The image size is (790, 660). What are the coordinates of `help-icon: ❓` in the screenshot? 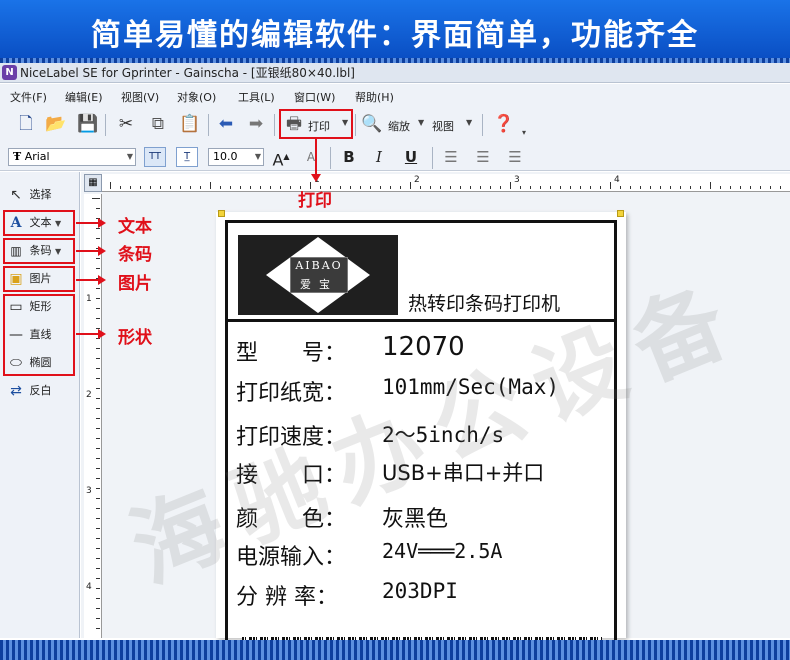 It's located at (504, 124).